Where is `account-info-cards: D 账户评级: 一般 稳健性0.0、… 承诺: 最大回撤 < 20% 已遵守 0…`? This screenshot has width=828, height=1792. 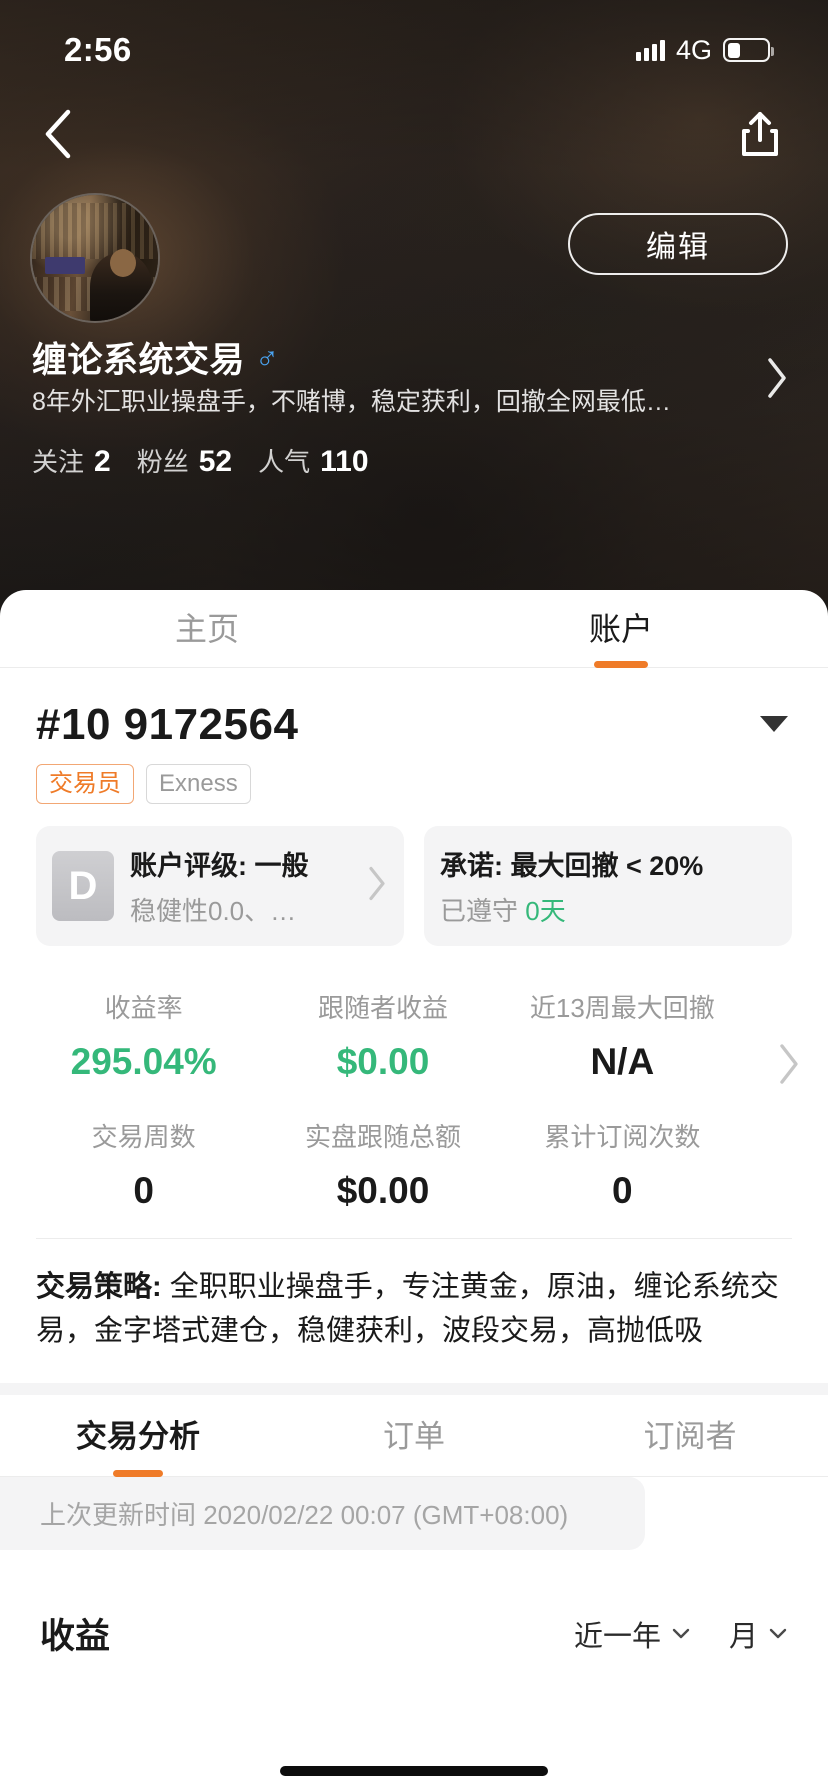 account-info-cards: D 账户评级: 一般 稳健性0.0、… 承诺: 最大回撤 < 20% 已遵守 0… is located at coordinates (414, 875).